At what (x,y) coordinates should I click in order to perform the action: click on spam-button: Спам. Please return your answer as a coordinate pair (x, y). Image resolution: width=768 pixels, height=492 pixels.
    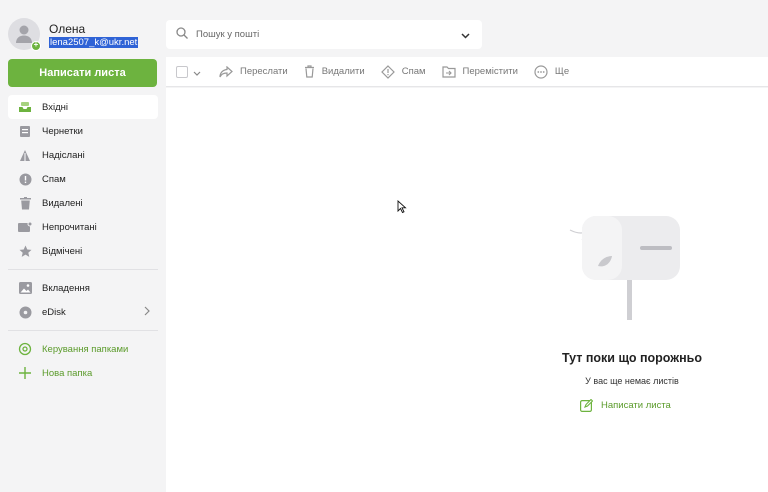
    Looking at the image, I should click on (403, 71).